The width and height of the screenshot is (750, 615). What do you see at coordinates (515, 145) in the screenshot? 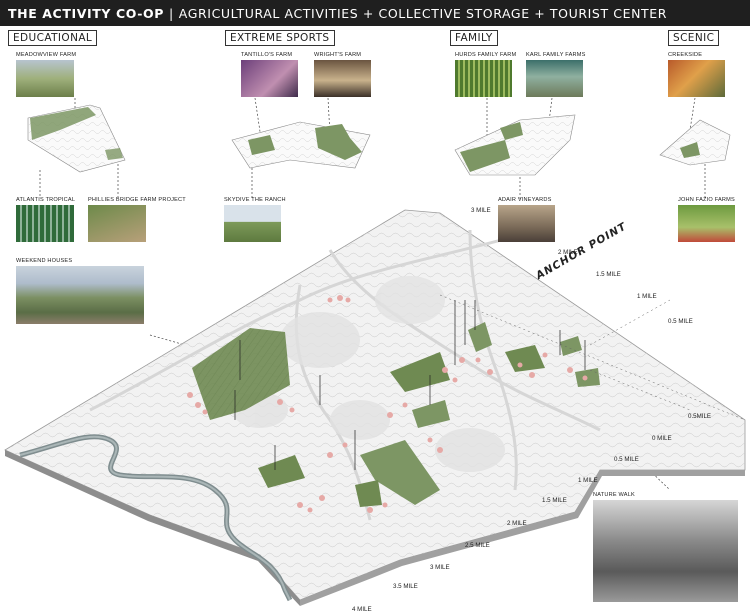
I see `vignette-family` at bounding box center [515, 145].